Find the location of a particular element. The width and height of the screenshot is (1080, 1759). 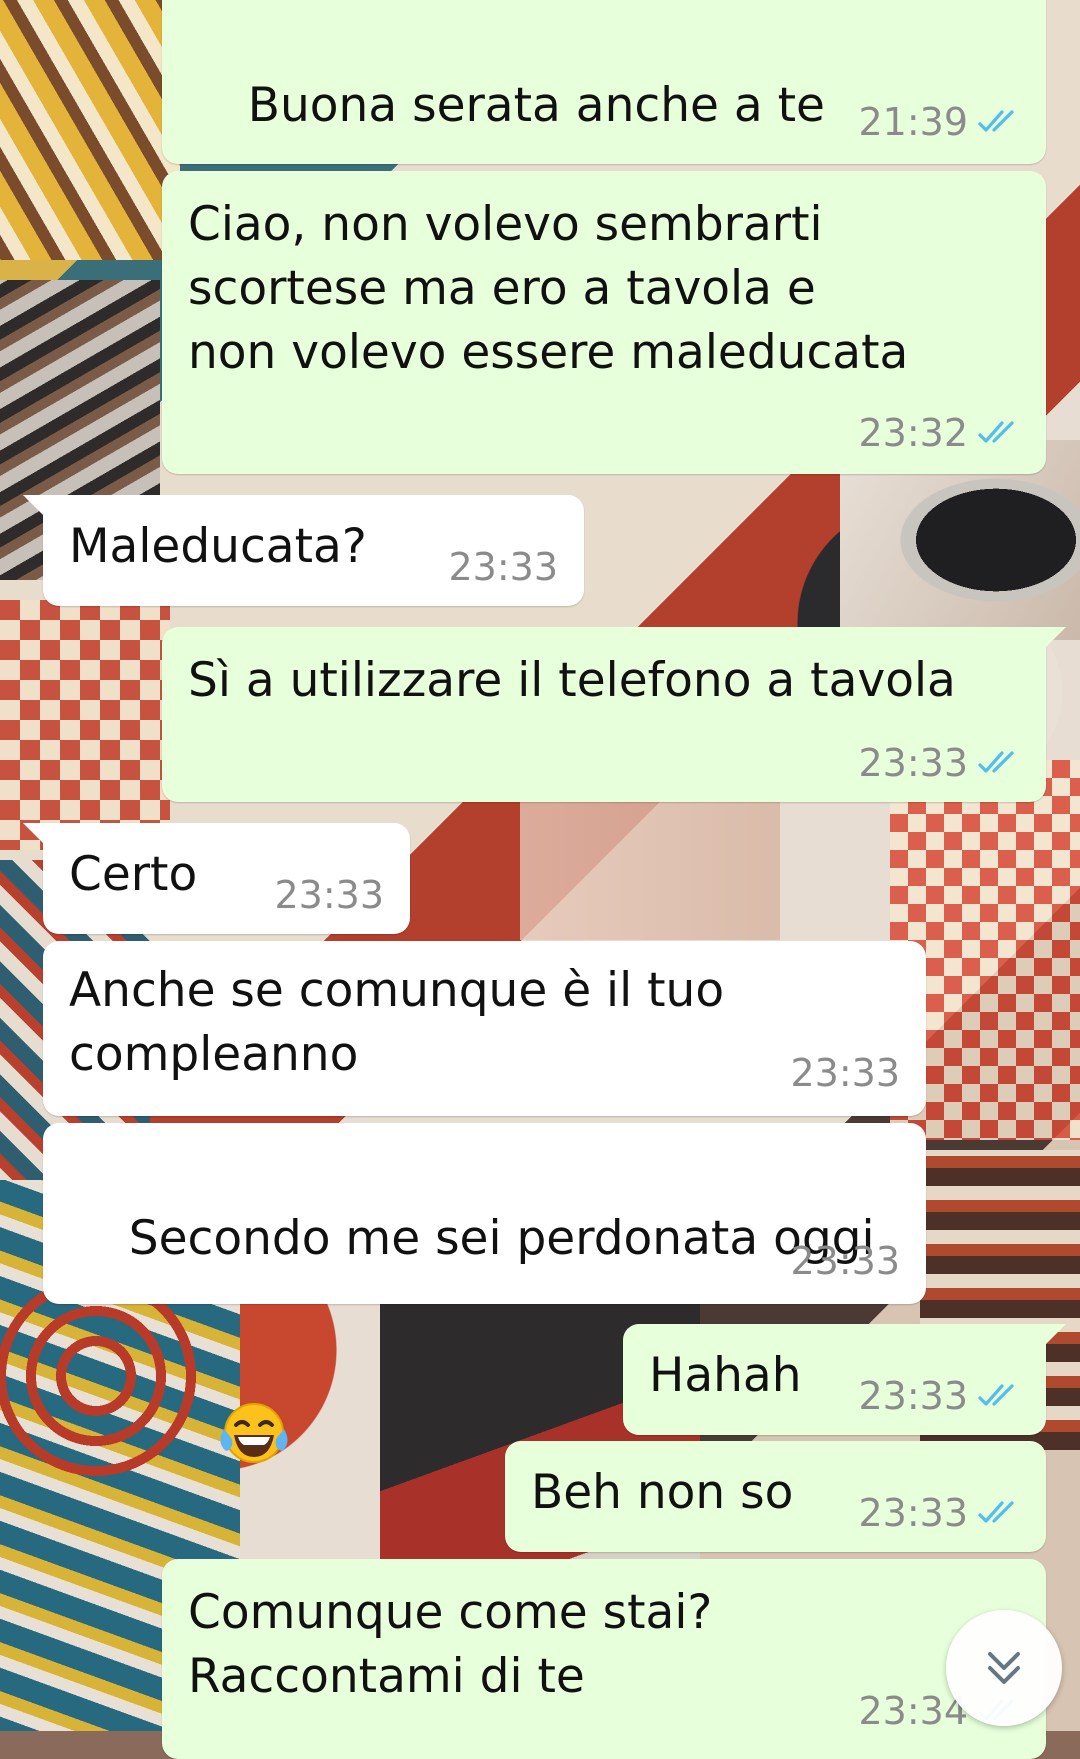

chevron-double-down-icon is located at coordinates (1004, 1668).